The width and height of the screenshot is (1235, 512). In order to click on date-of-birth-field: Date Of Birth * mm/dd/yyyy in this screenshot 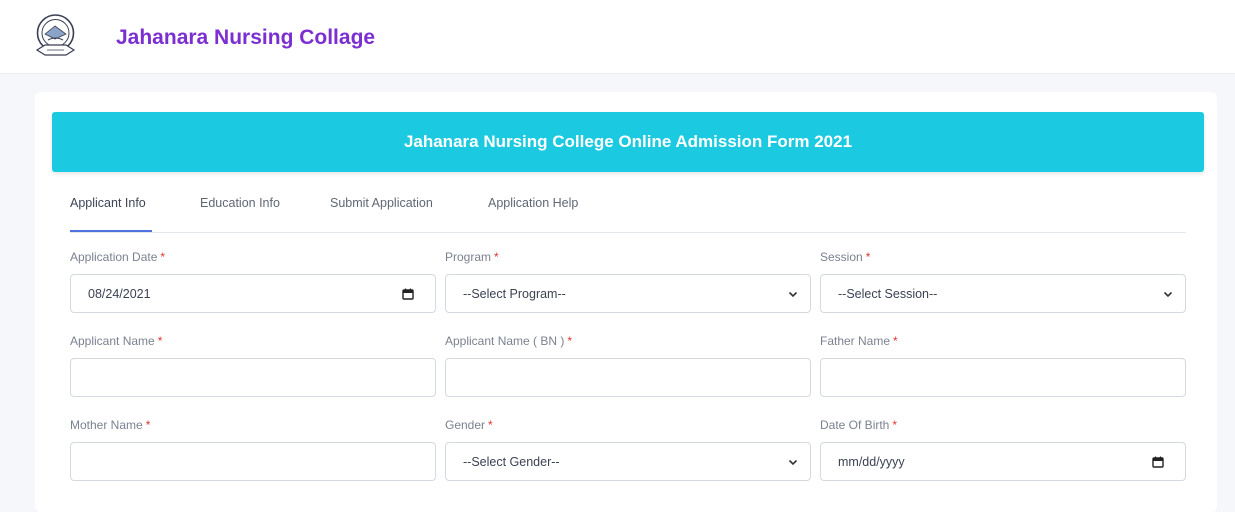, I will do `click(1003, 449)`.